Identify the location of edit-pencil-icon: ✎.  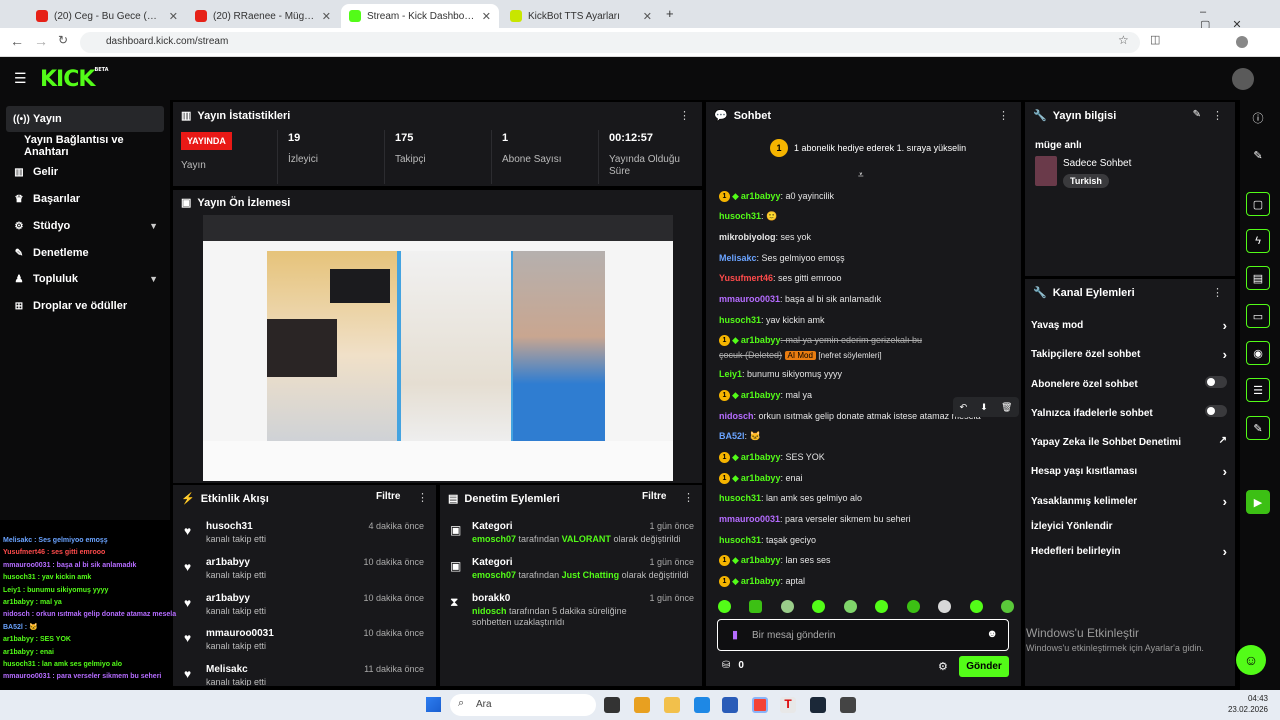
(1197, 114).